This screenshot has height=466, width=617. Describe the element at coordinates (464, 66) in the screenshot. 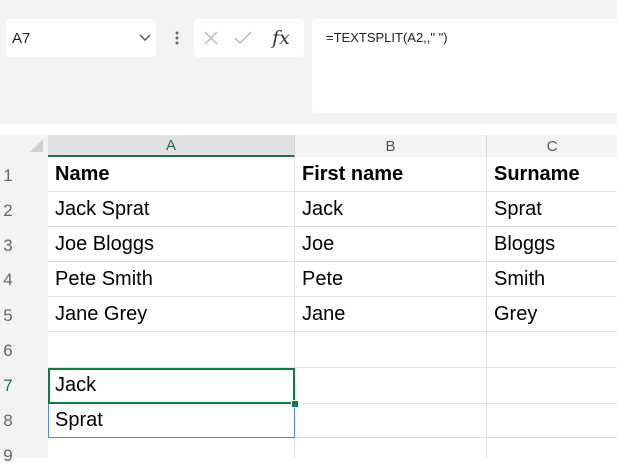

I see `formula-bar-input: =TEXTSPLIT(A2,," ")` at that location.